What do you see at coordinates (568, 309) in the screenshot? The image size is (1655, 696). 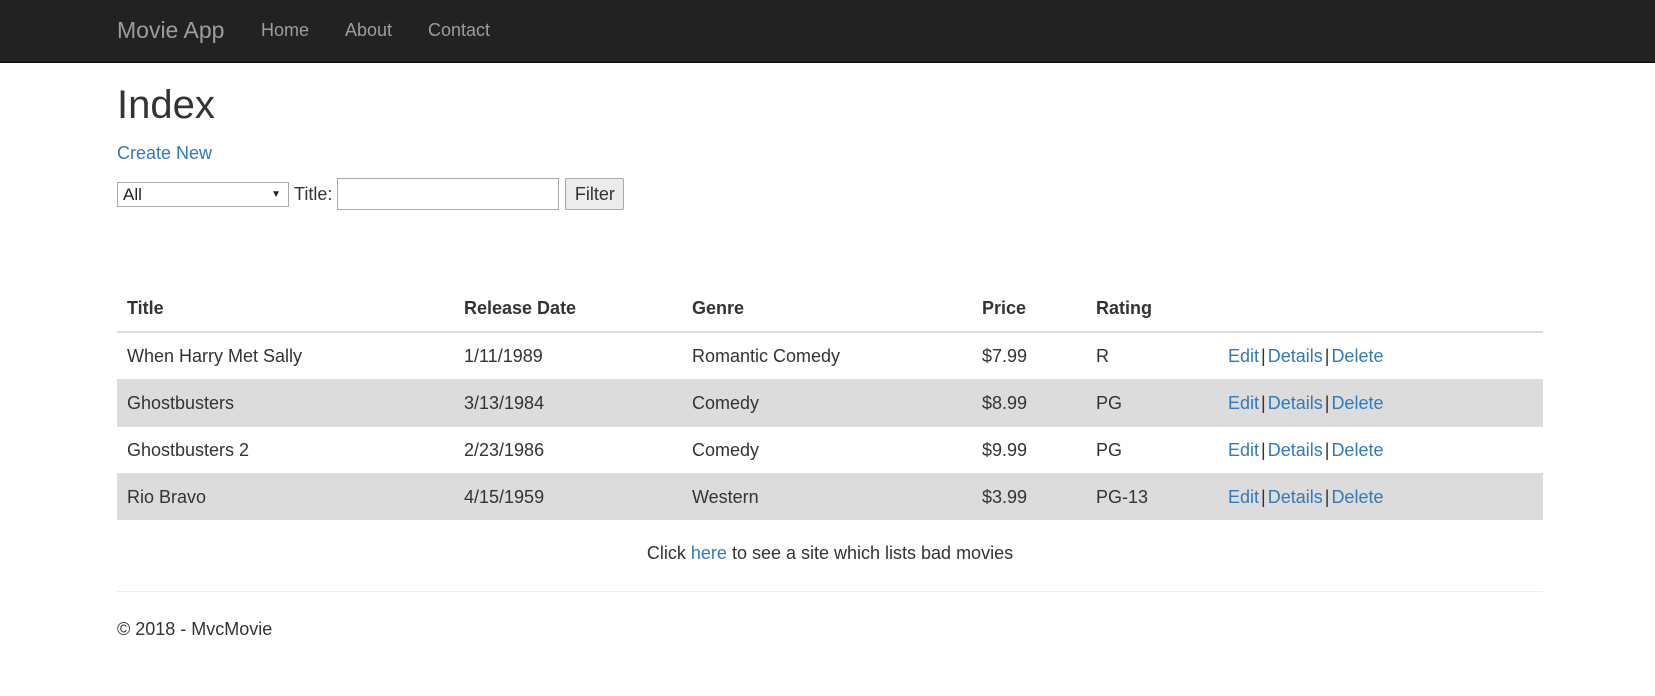 I see `column-header-release-date: Release Date` at bounding box center [568, 309].